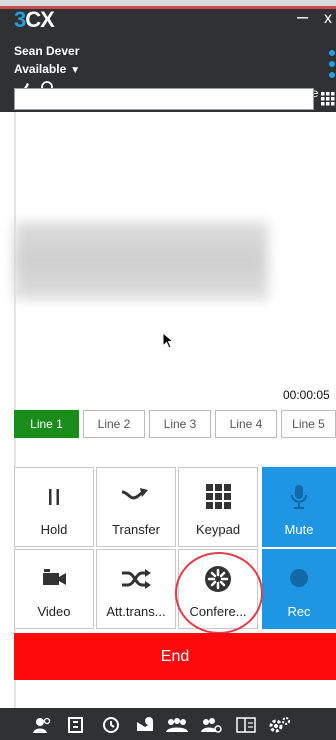 The height and width of the screenshot is (740, 336). Describe the element at coordinates (177, 725) in the screenshot. I see `group-icon` at that location.